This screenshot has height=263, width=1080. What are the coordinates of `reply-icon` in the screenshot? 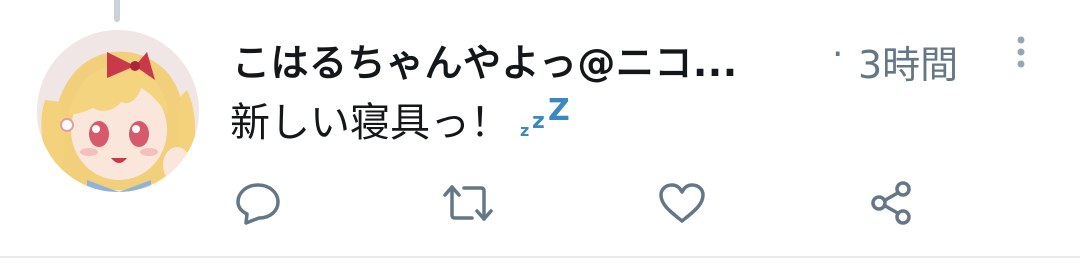 It's located at (258, 203).